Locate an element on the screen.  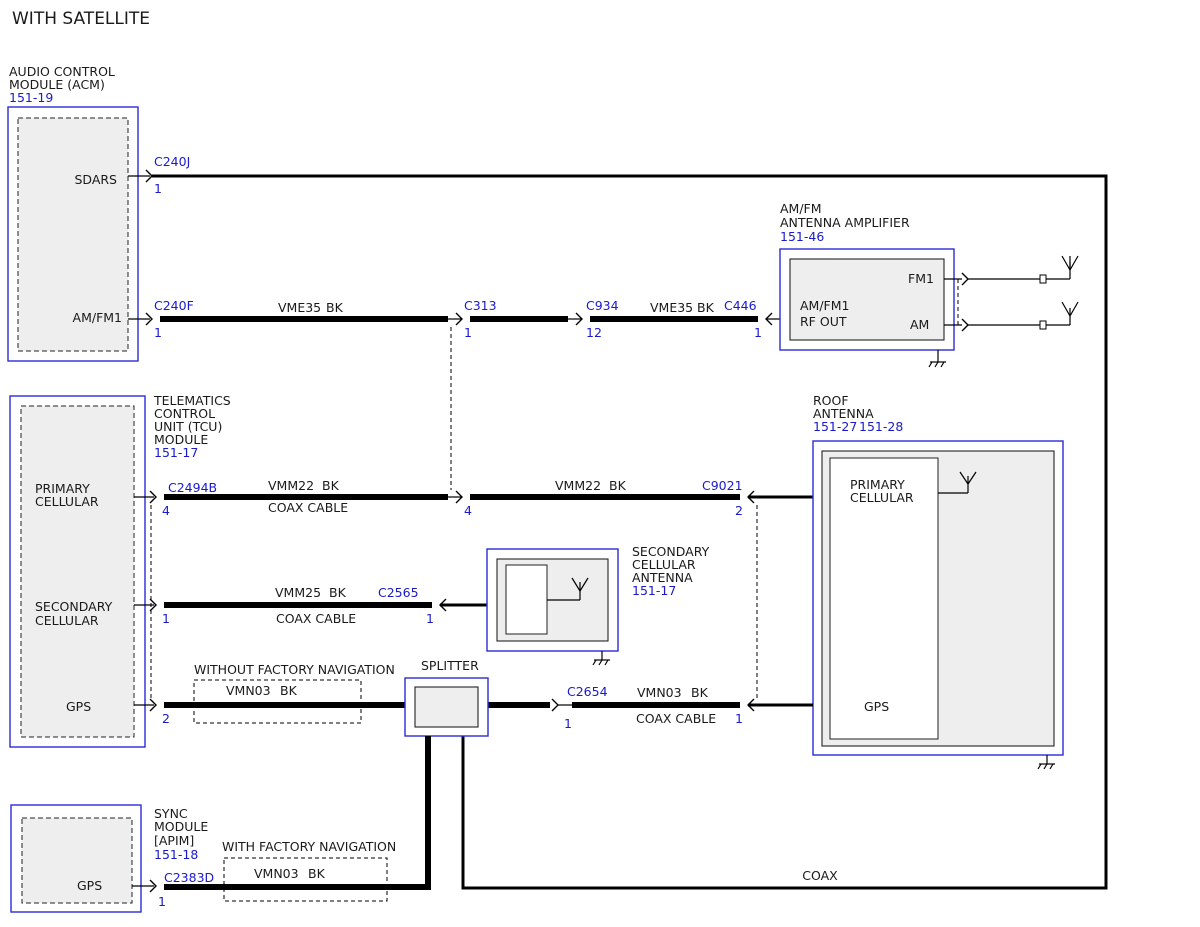
sync-ref: 151-18 is located at coordinates (176, 854).